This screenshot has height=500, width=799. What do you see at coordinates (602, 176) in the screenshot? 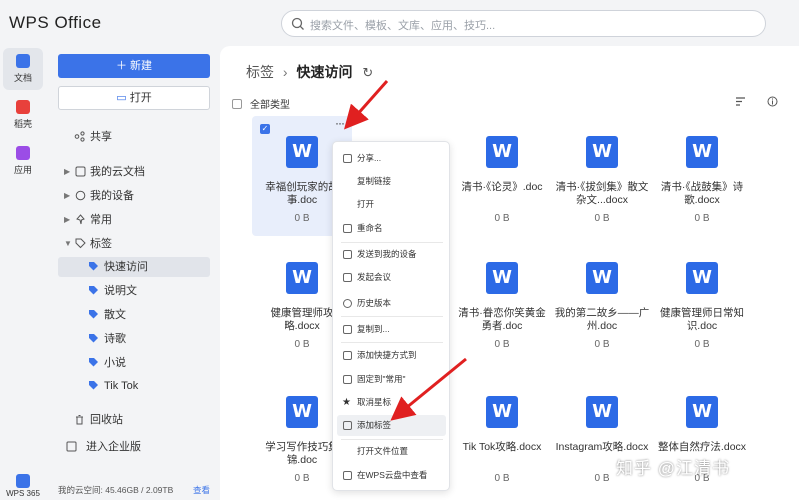
I see `file-card: W 清书·《拔剑集》散文杂文...docx 0 B` at bounding box center [602, 176].